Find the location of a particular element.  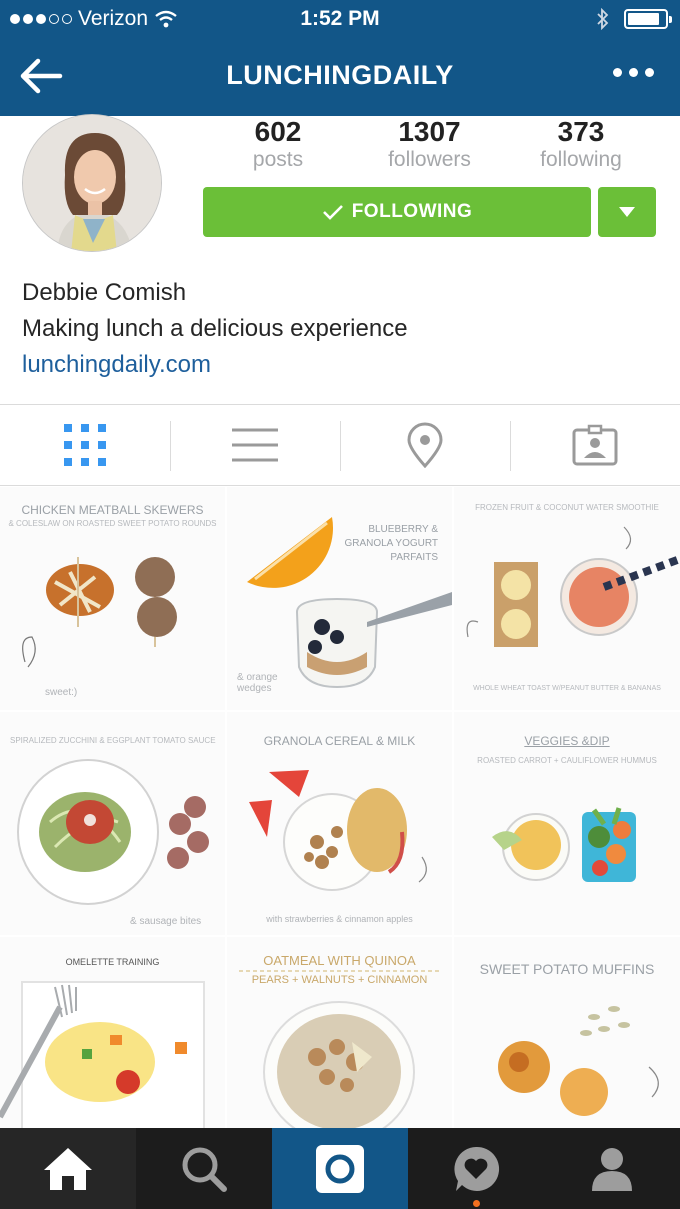

profile-website-link: lunchingdaily.com is located at coordinates (116, 365).